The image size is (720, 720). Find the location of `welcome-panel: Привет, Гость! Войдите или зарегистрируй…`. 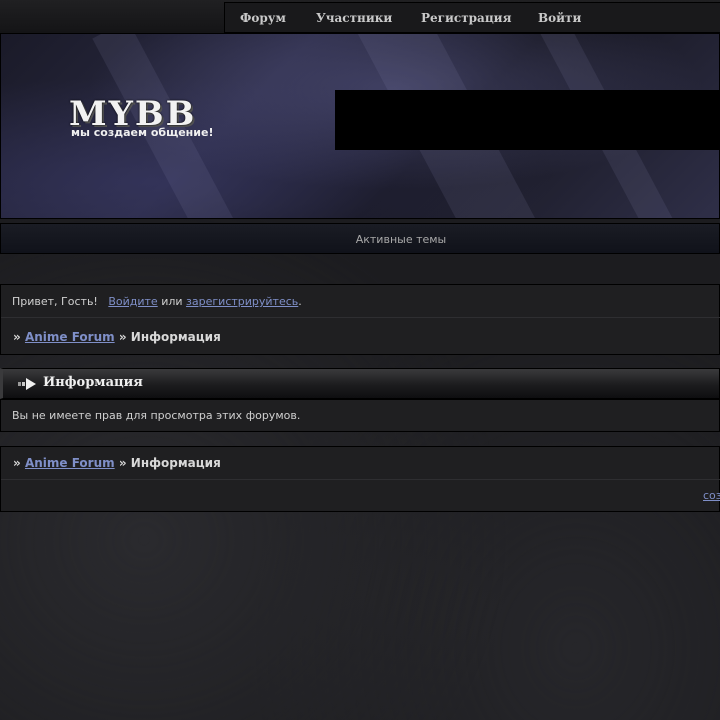

welcome-panel: Привет, Гость! Войдите или зарегистрируй… is located at coordinates (360, 319).